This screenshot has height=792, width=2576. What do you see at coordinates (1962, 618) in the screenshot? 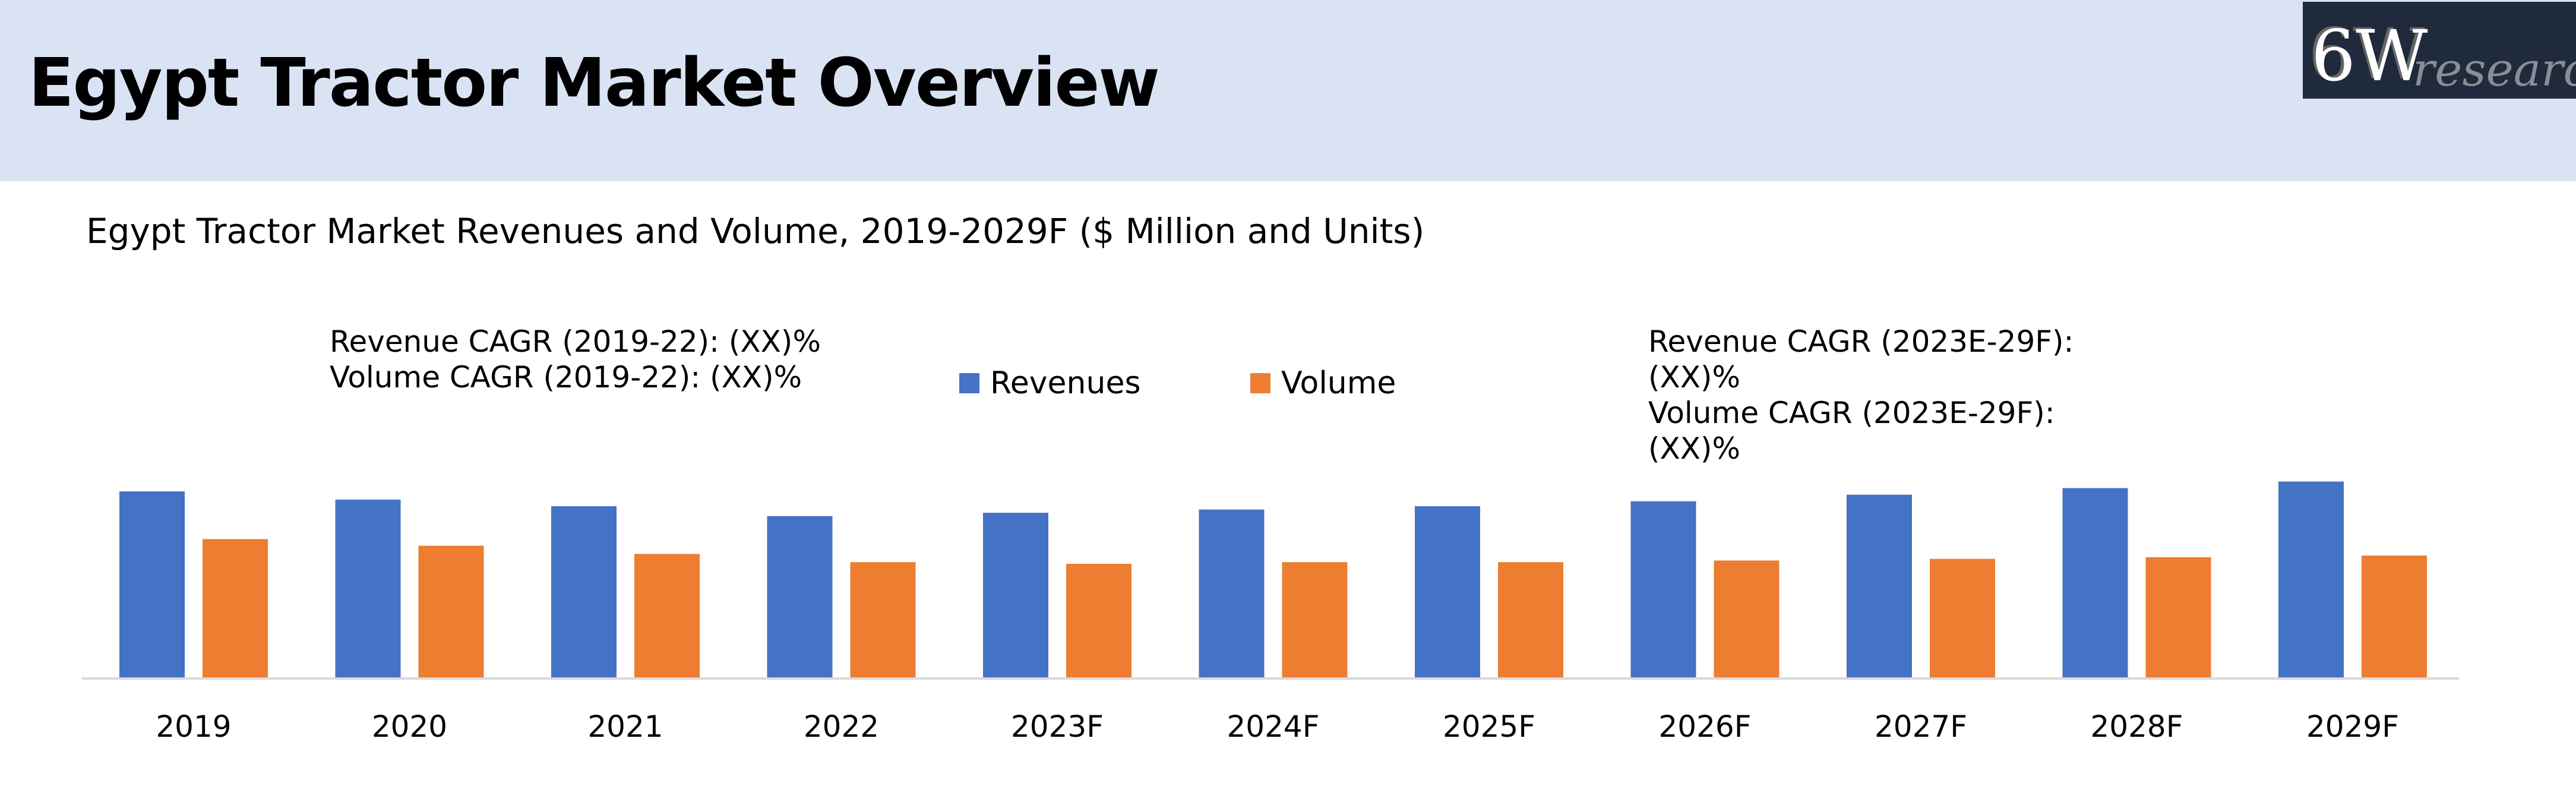
I see `bar-volume-2027f` at bounding box center [1962, 618].